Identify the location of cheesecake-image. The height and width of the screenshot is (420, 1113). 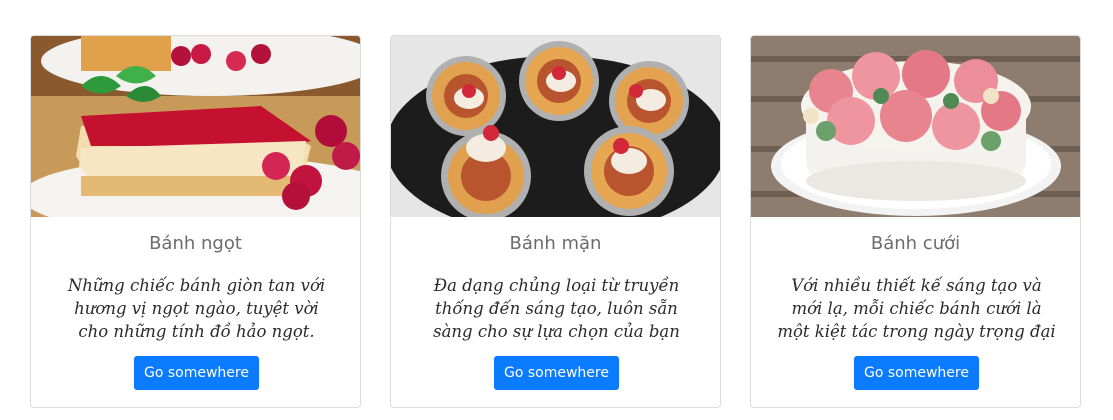
(195, 126).